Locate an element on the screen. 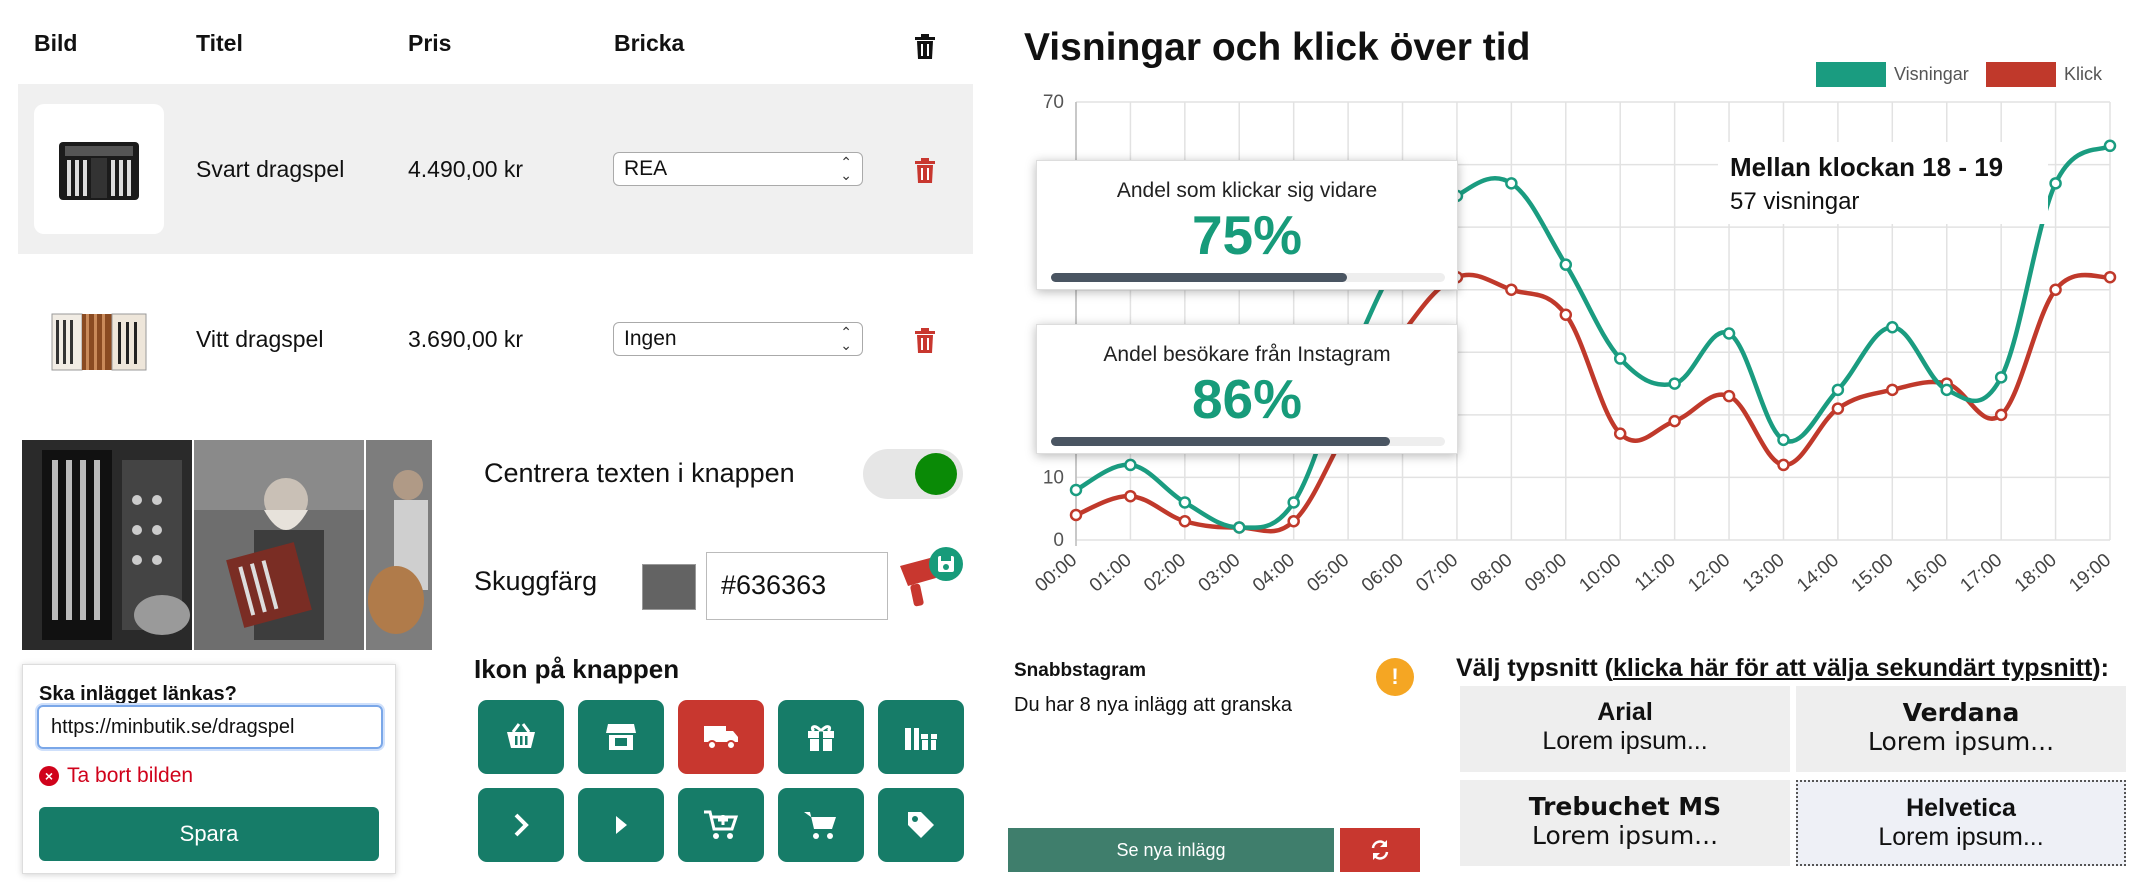 The image size is (2136, 884). basket-icon is located at coordinates (521, 735).